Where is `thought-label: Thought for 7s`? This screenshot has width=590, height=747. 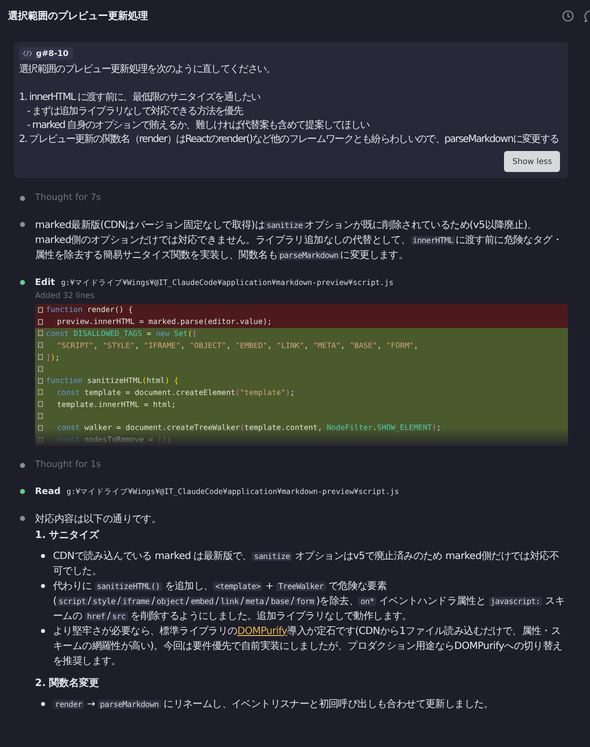
thought-label: Thought for 7s is located at coordinates (68, 198).